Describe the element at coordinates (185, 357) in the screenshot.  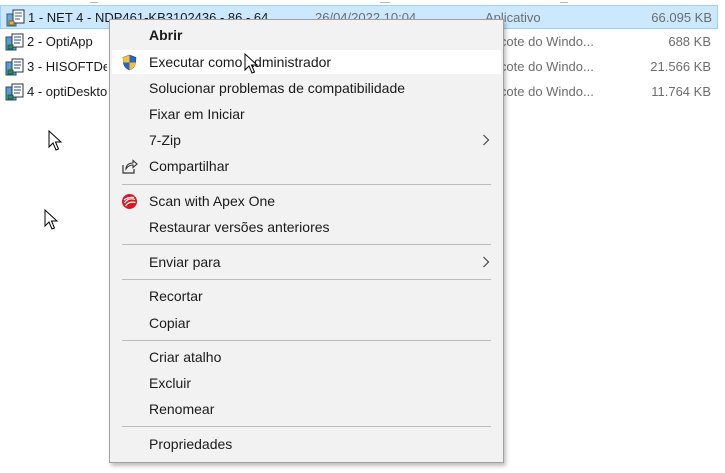
I see `menu-item-label: Criar atalho` at that location.